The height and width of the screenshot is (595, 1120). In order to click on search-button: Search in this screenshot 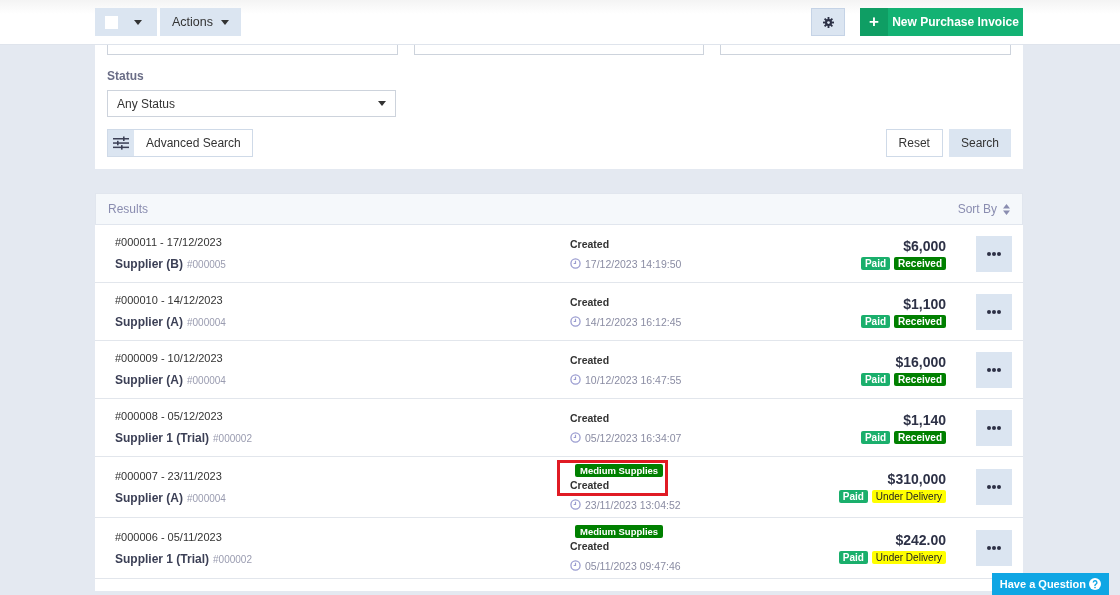, I will do `click(979, 143)`.